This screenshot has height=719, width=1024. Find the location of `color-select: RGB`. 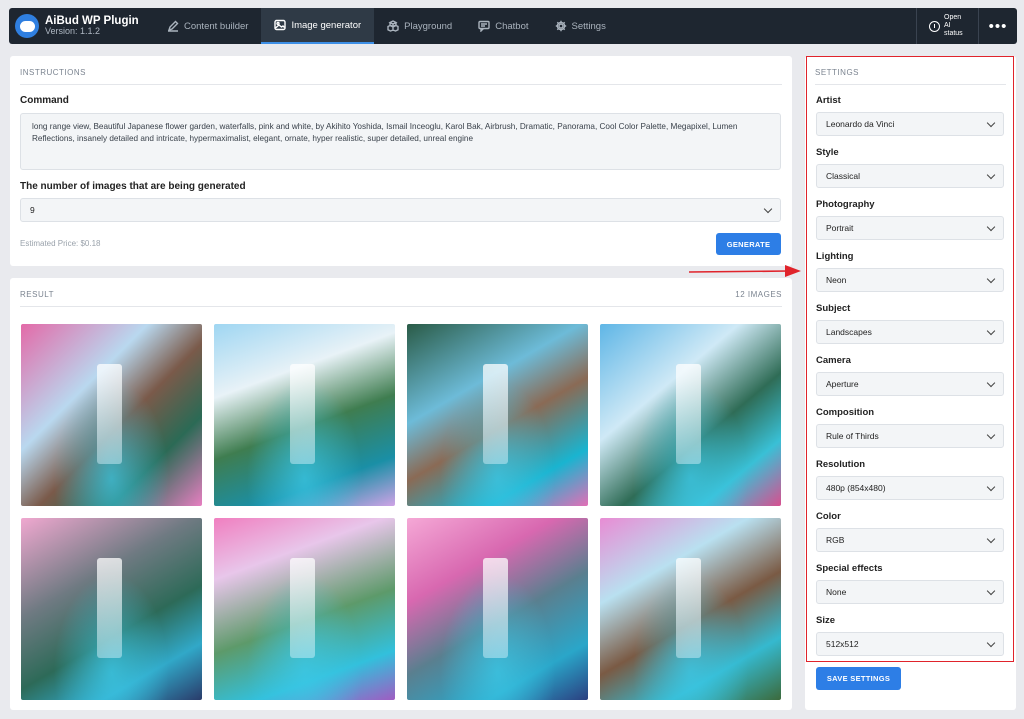

color-select: RGB is located at coordinates (910, 540).